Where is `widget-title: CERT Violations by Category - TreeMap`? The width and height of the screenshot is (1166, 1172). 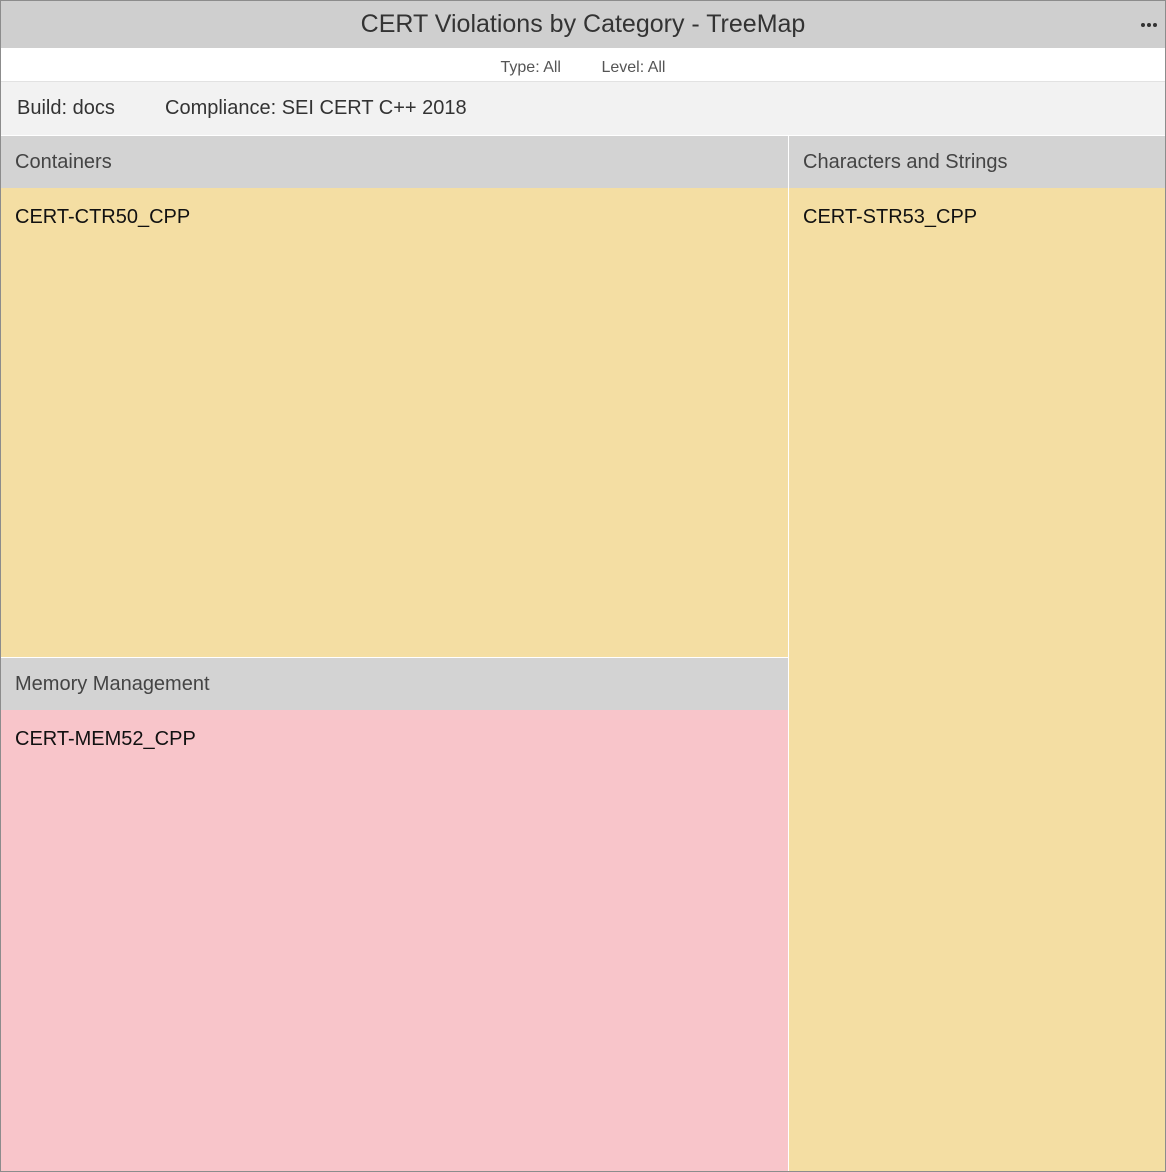 widget-title: CERT Violations by Category - TreeMap is located at coordinates (583, 24).